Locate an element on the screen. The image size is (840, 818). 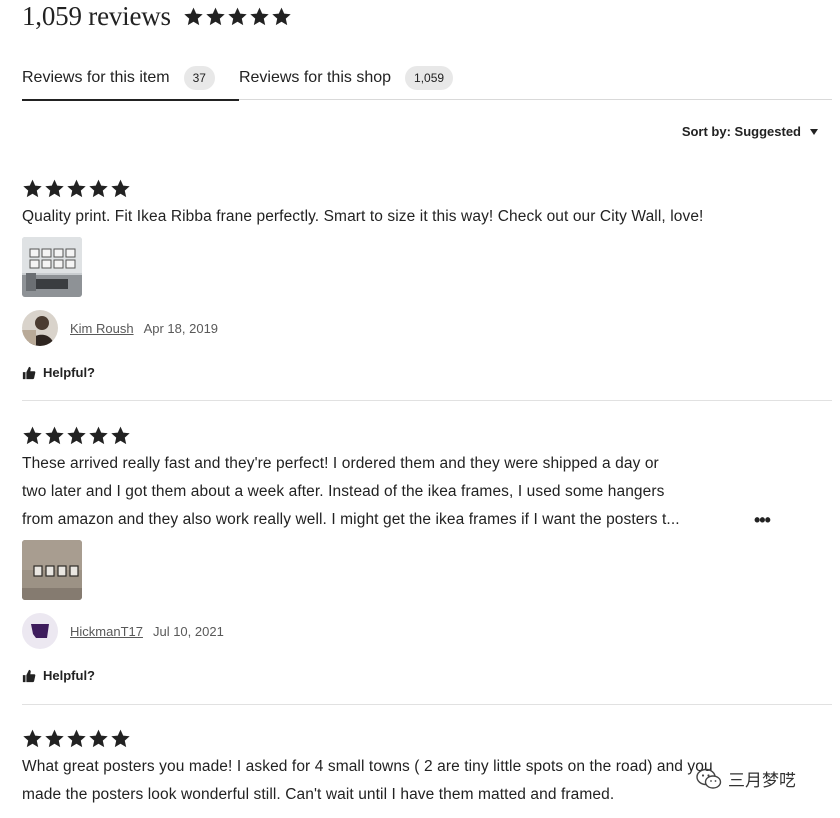
tab-reviews-shop: Reviews for this shop 1,059 is located at coordinates (358, 78).